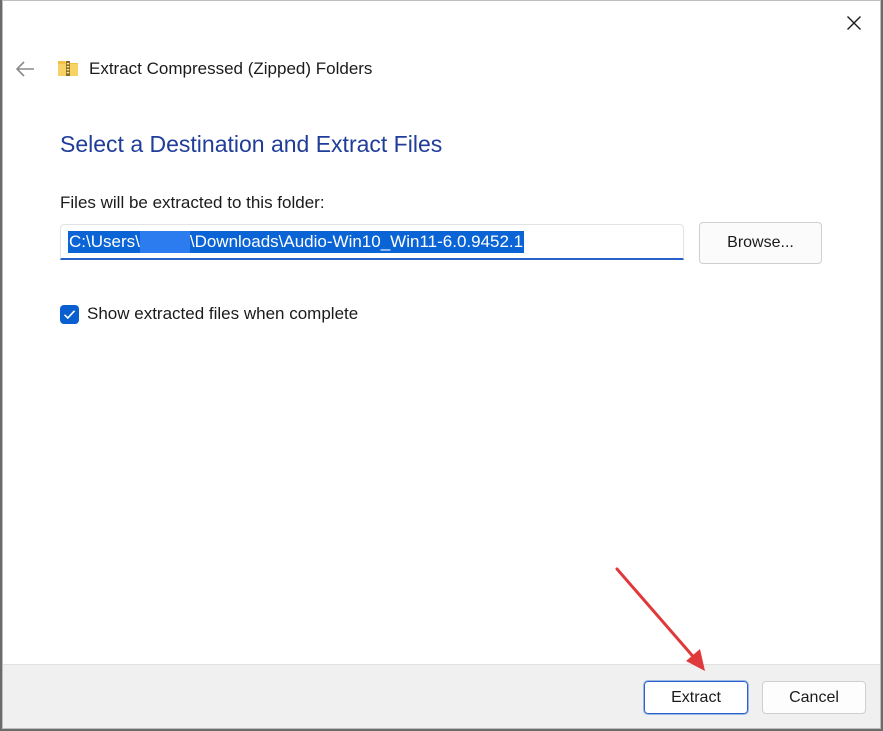 The height and width of the screenshot is (731, 883). I want to click on show-files-option: Show extracted files when complete, so click(209, 314).